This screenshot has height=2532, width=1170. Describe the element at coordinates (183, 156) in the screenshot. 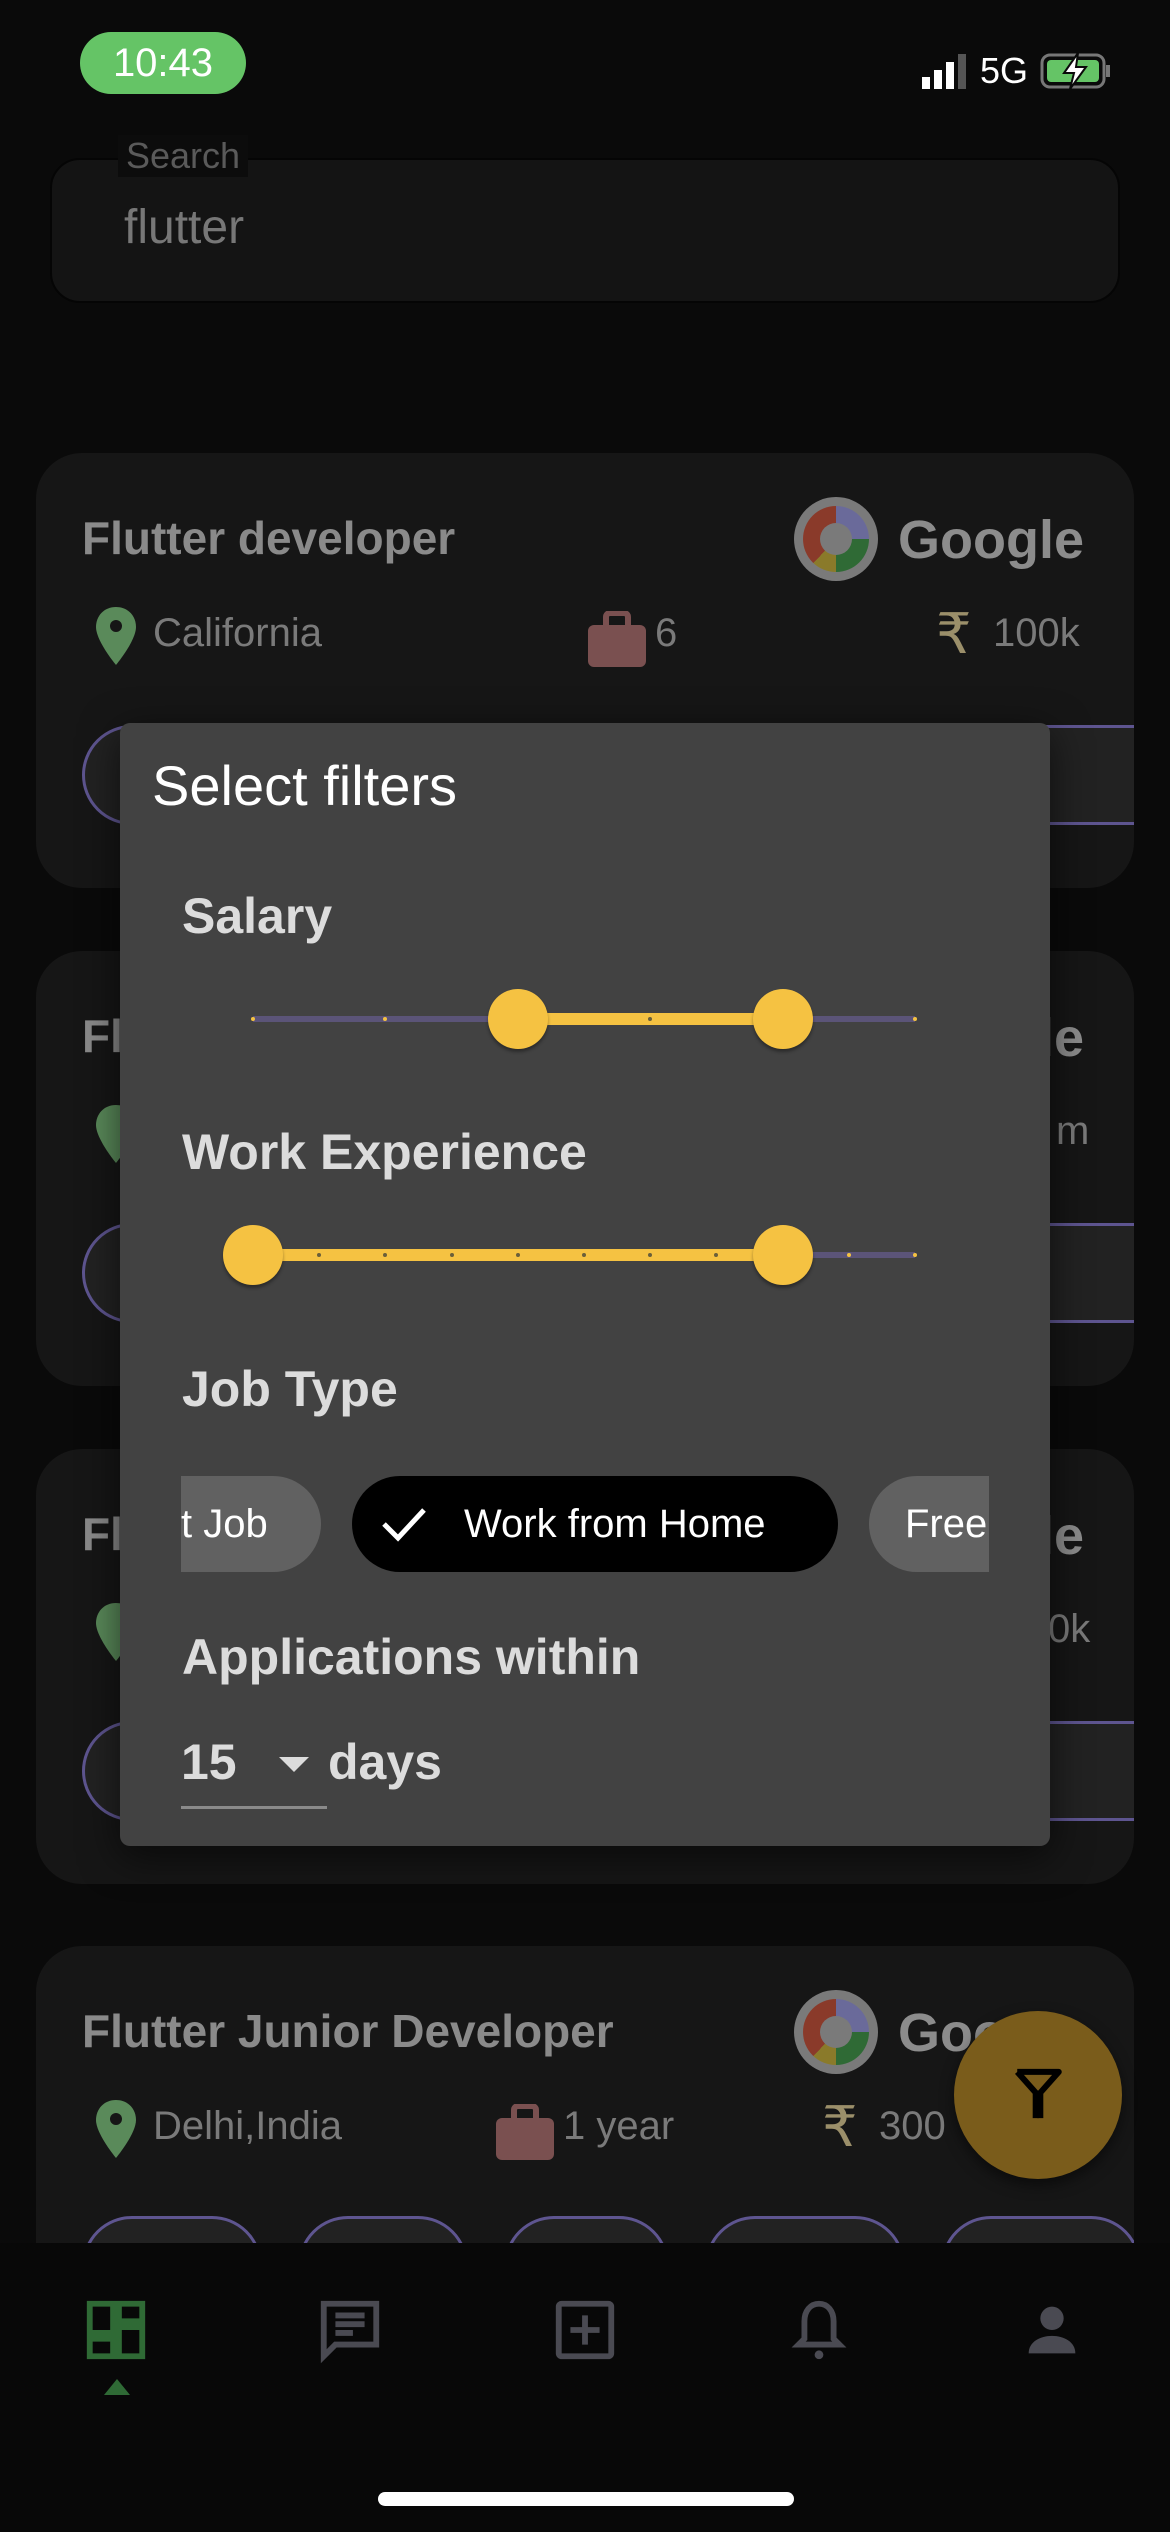

I see `search-label: Search` at that location.